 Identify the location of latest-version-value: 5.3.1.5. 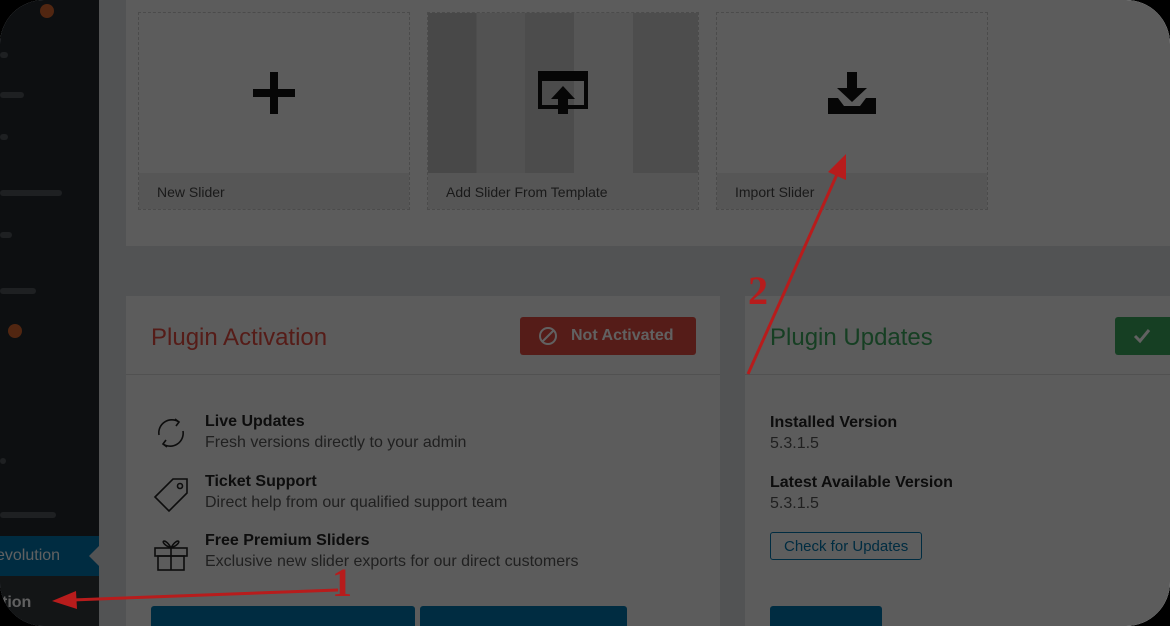
(794, 503).